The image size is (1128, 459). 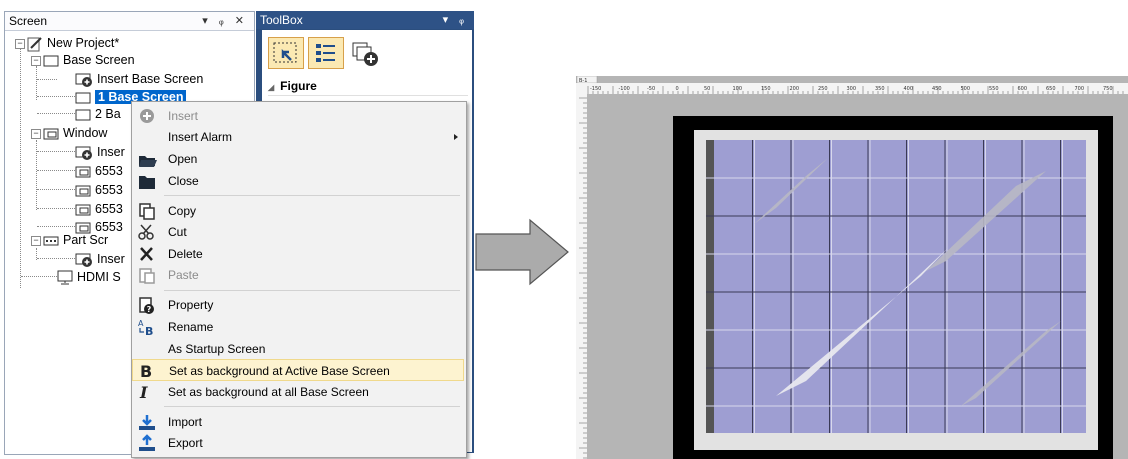 I want to click on screen-panel-header: Screen ▾ ᵩ ✕, so click(x=129, y=21).